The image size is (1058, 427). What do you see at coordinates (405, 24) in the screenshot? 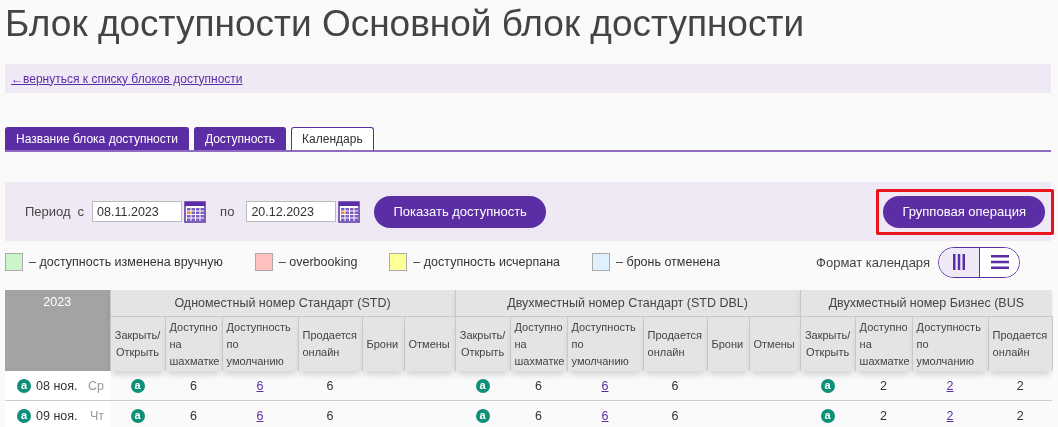
I see `page-title: Блок доступности Основной блок доступности` at bounding box center [405, 24].